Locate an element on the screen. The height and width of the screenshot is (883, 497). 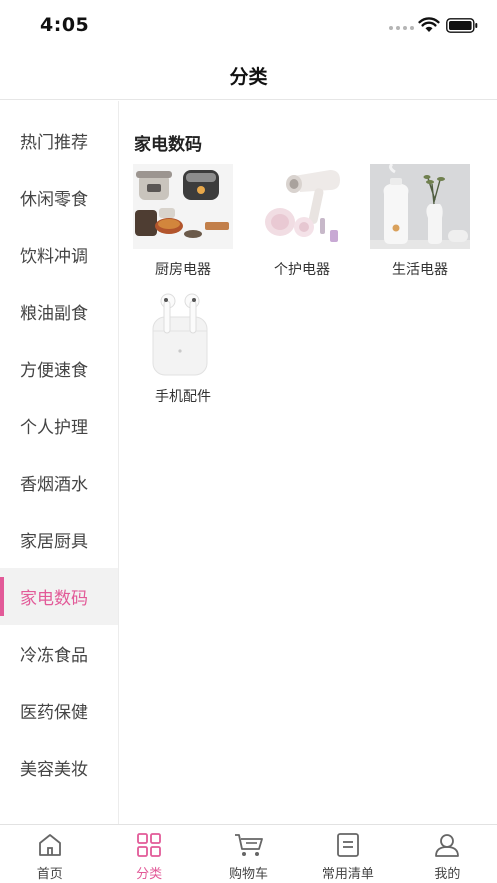
sidebar-item-grain-oil: 粮油副食 is located at coordinates (59, 311).